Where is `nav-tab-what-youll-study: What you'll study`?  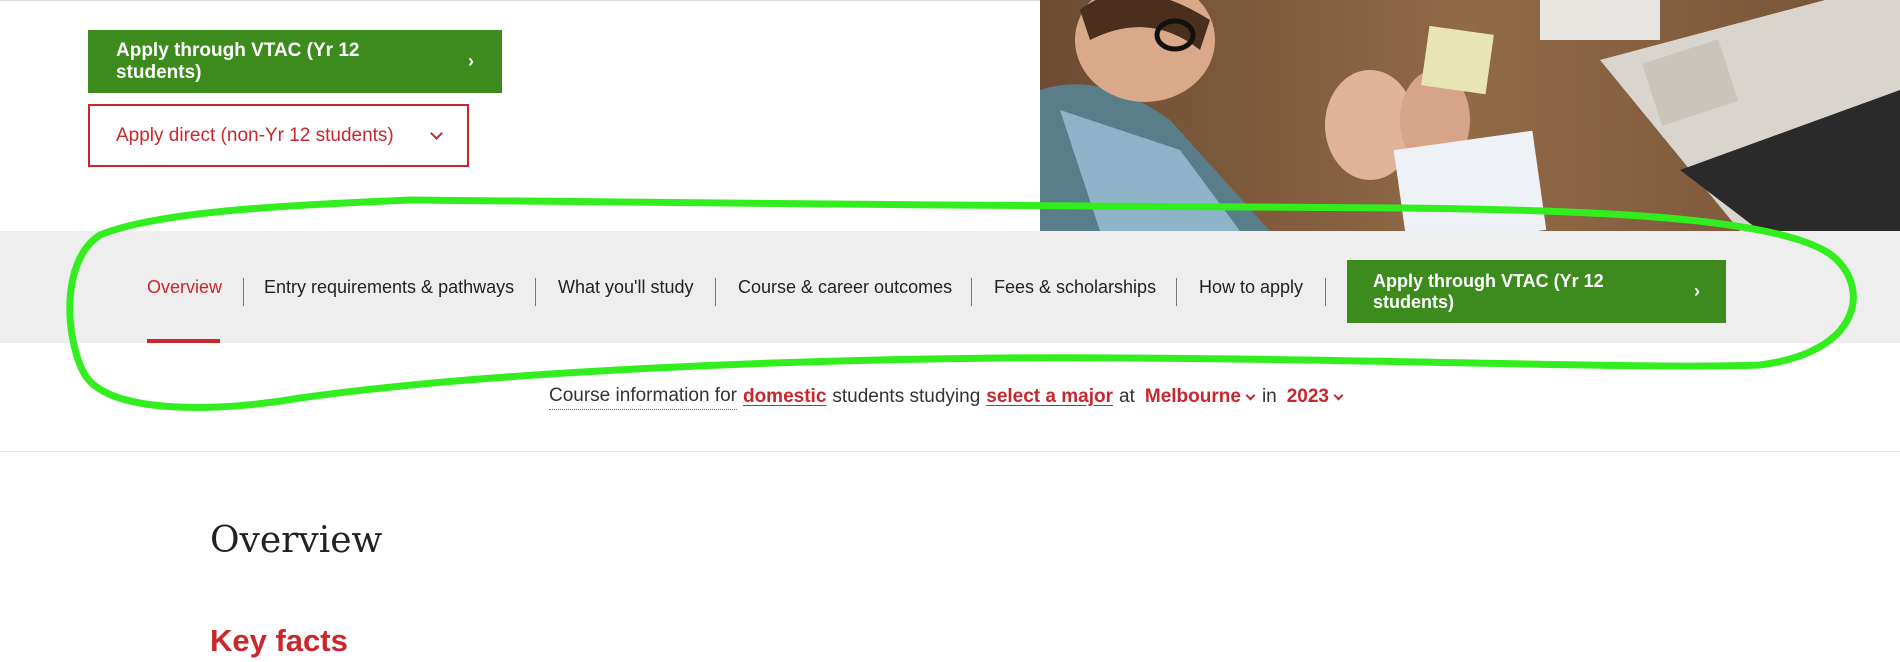 nav-tab-what-youll-study: What you'll study is located at coordinates (626, 287).